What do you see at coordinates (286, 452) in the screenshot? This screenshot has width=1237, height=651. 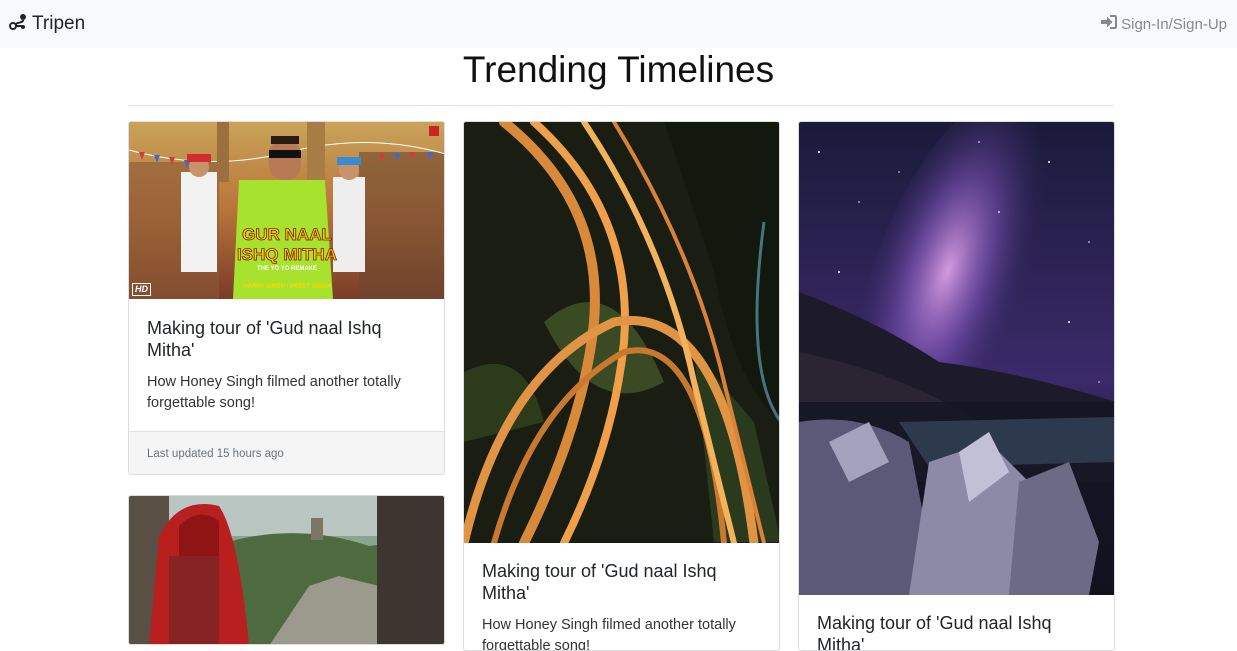 I see `card-footer: Last updated 15 hours ago` at bounding box center [286, 452].